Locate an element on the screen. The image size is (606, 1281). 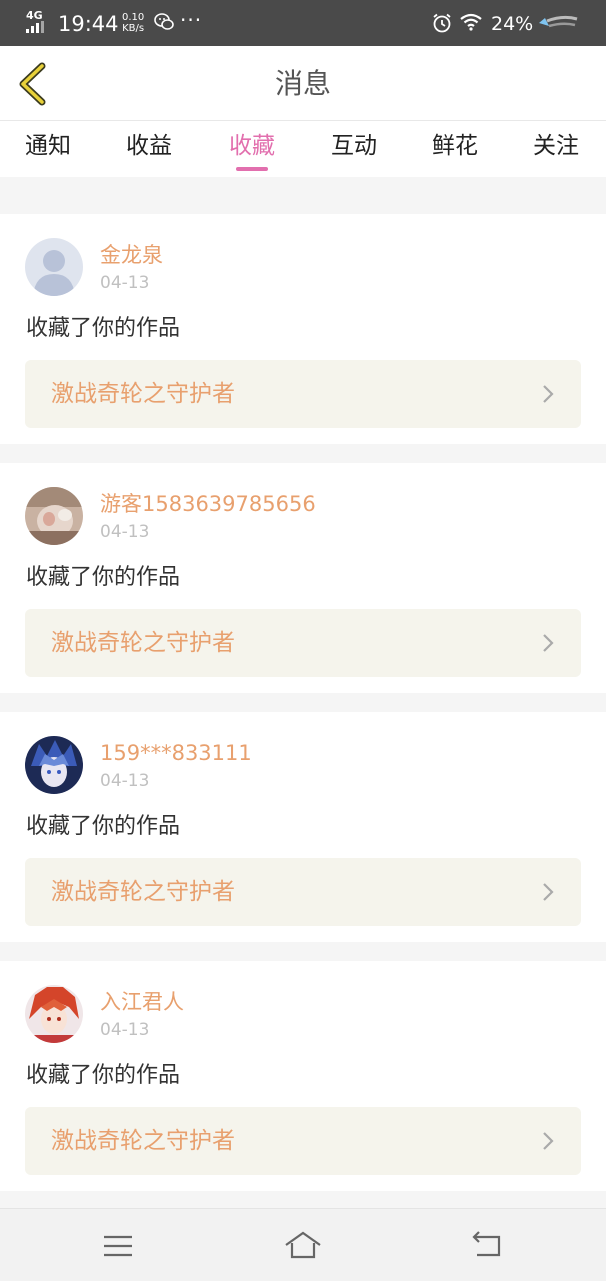
alarm-icon is located at coordinates (442, 23).